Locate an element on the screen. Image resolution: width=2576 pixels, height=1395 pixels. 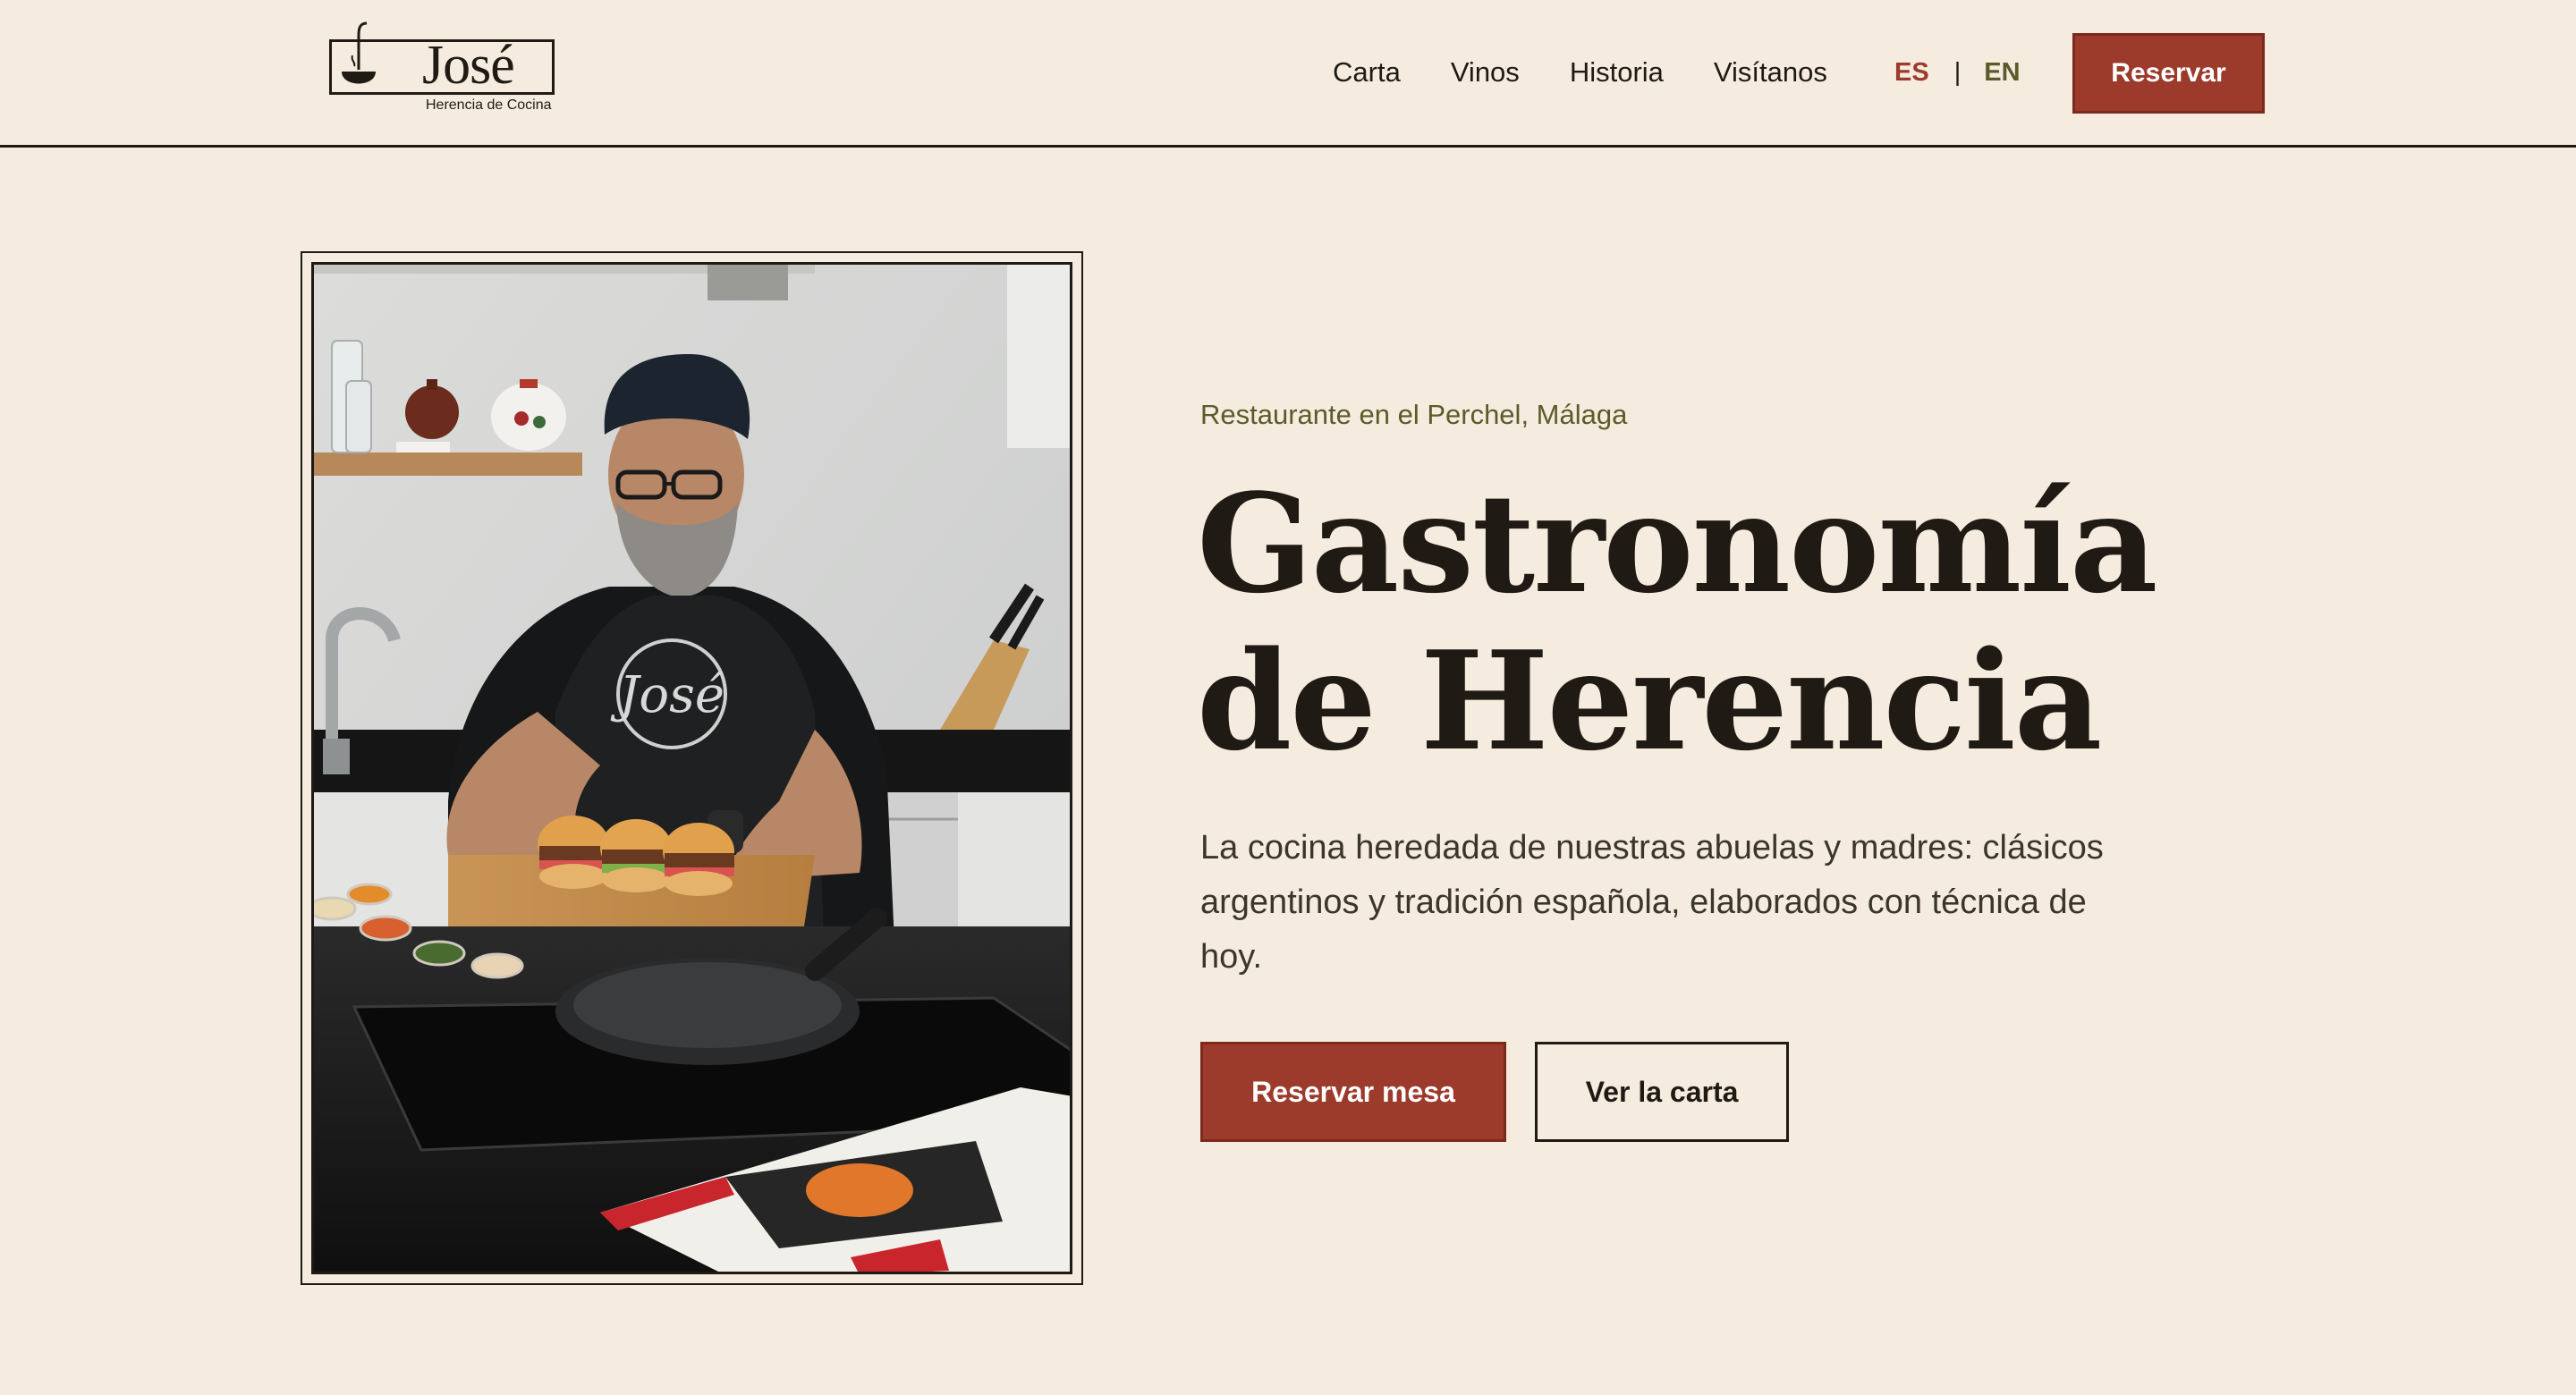
ladle-icon is located at coordinates (359, 52).